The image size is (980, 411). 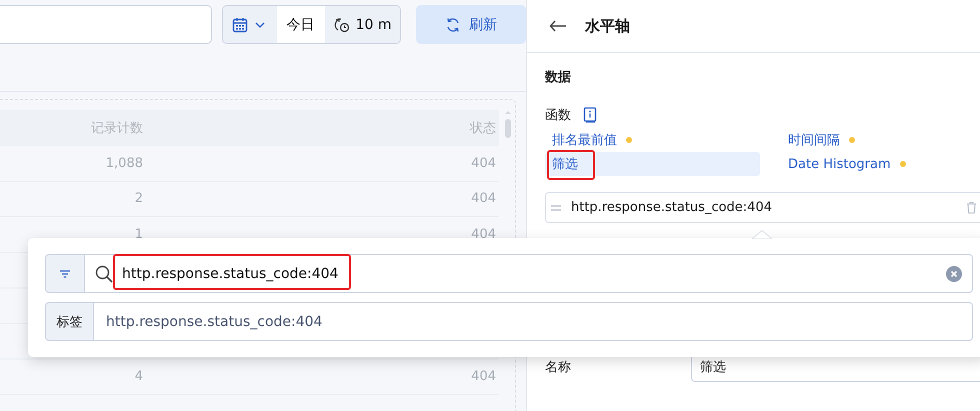 What do you see at coordinates (116, 128) in the screenshot?
I see `column-header: 记录计数` at bounding box center [116, 128].